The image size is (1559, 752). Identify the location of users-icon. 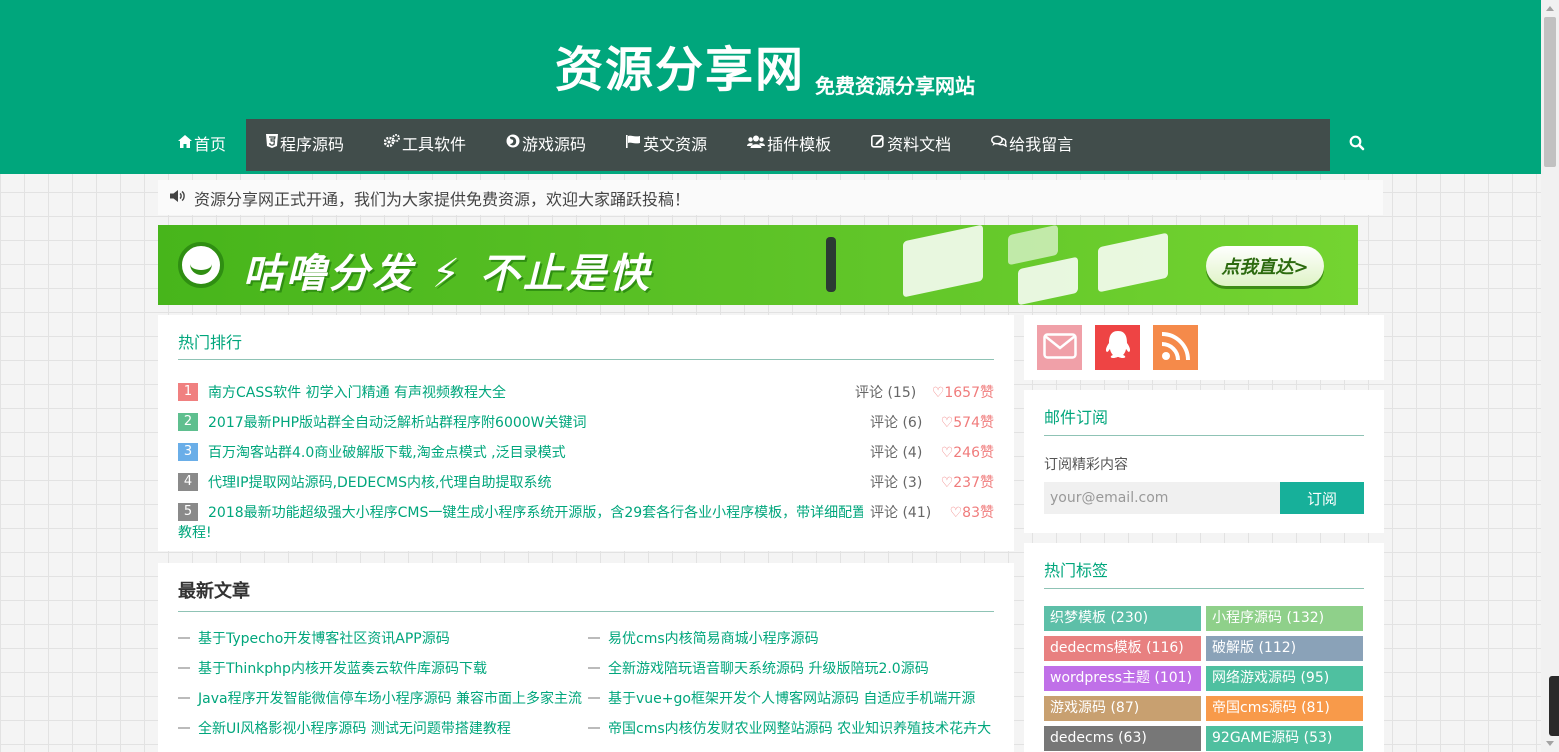
(756, 145).